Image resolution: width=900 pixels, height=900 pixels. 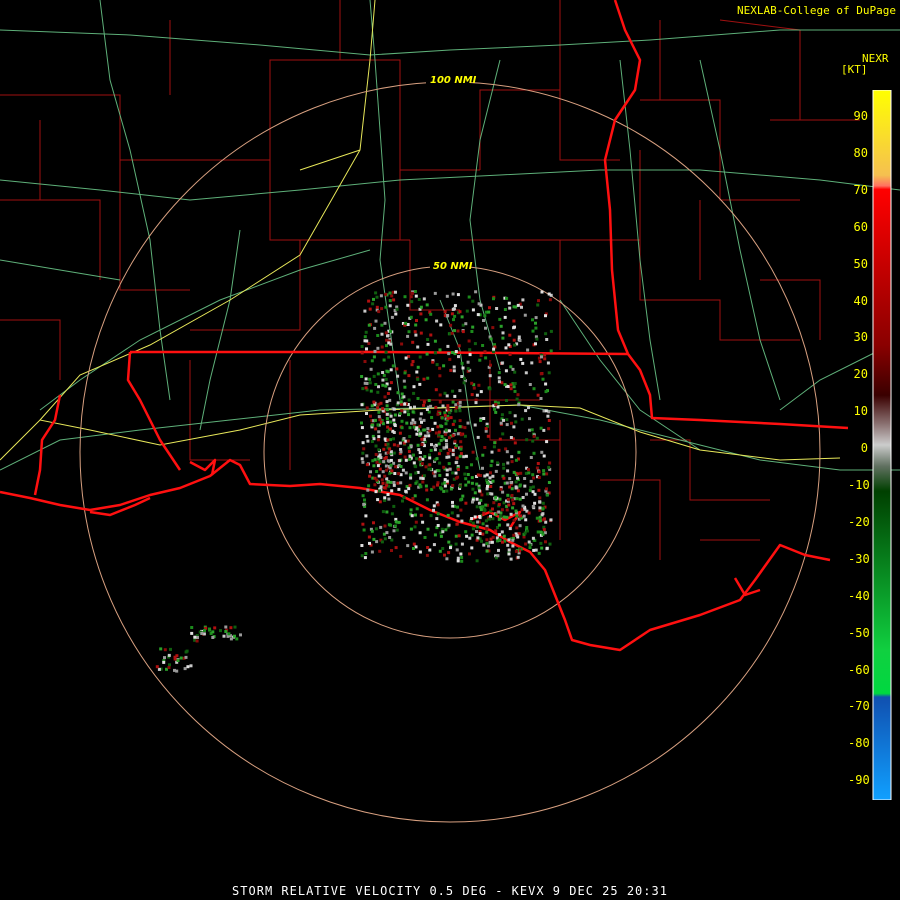 What do you see at coordinates (860, 152) in the screenshot?
I see `legend-tick: 80` at bounding box center [860, 152].